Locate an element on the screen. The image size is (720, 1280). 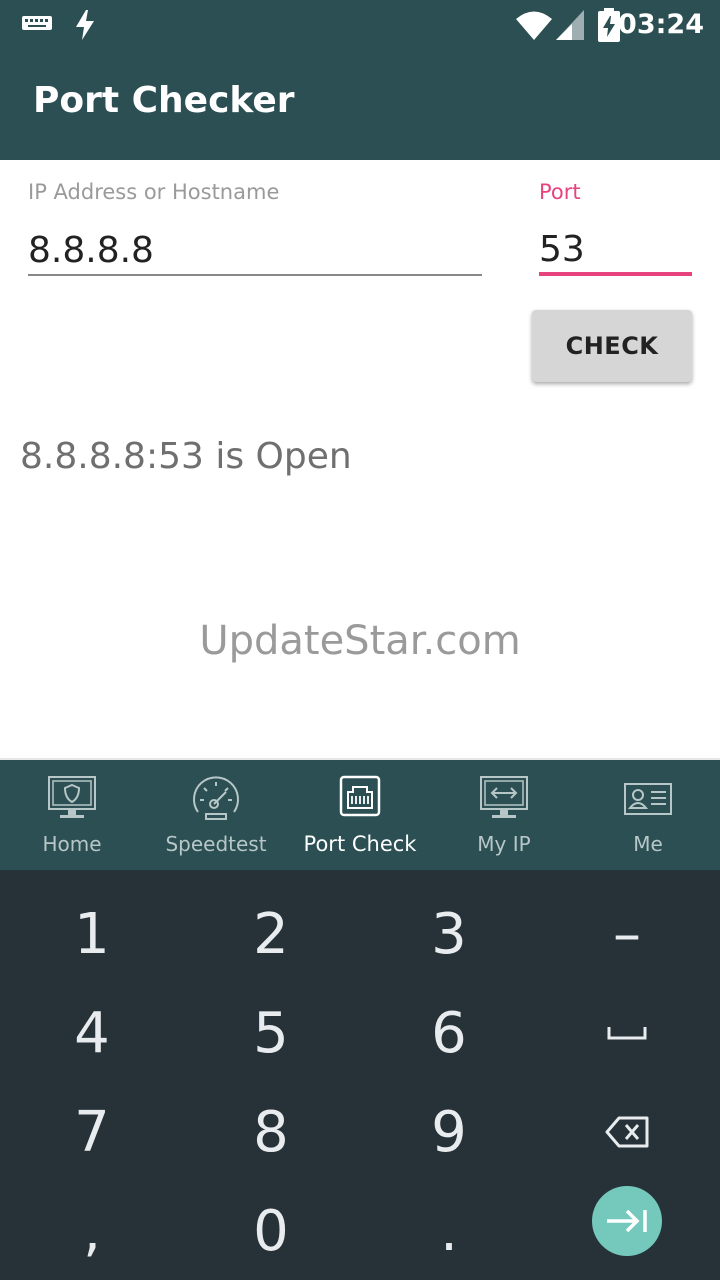
space-icon is located at coordinates (627, 1033).